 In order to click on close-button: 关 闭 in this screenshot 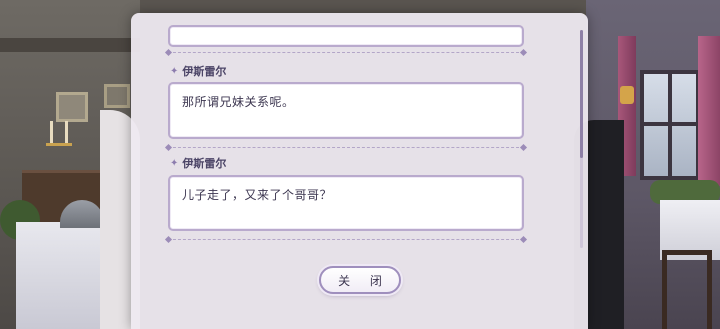, I will do `click(360, 280)`.